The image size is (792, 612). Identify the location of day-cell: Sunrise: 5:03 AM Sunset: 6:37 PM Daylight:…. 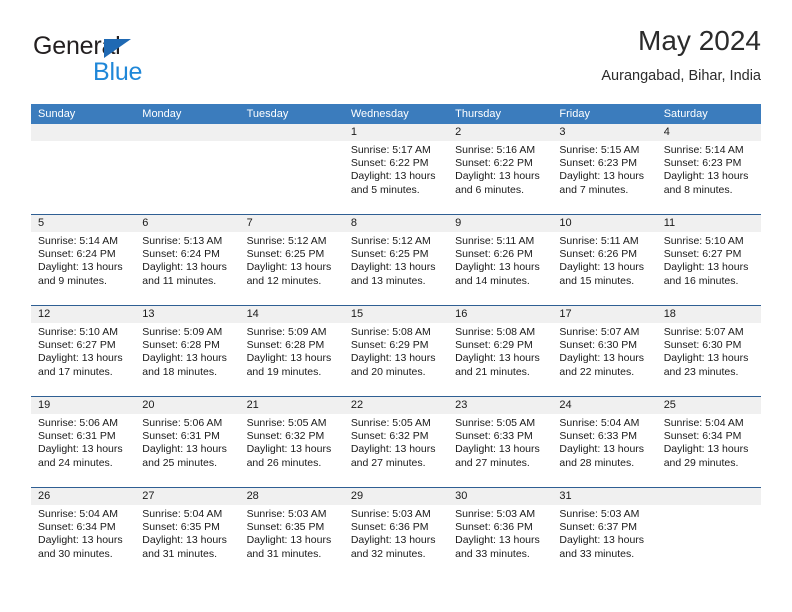
(604, 541).